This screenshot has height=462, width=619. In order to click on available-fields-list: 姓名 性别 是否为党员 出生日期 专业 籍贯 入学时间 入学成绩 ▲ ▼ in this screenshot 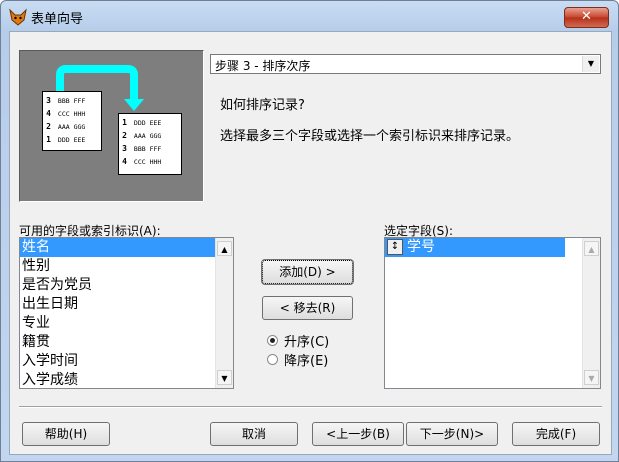, I will do `click(126, 313)`.